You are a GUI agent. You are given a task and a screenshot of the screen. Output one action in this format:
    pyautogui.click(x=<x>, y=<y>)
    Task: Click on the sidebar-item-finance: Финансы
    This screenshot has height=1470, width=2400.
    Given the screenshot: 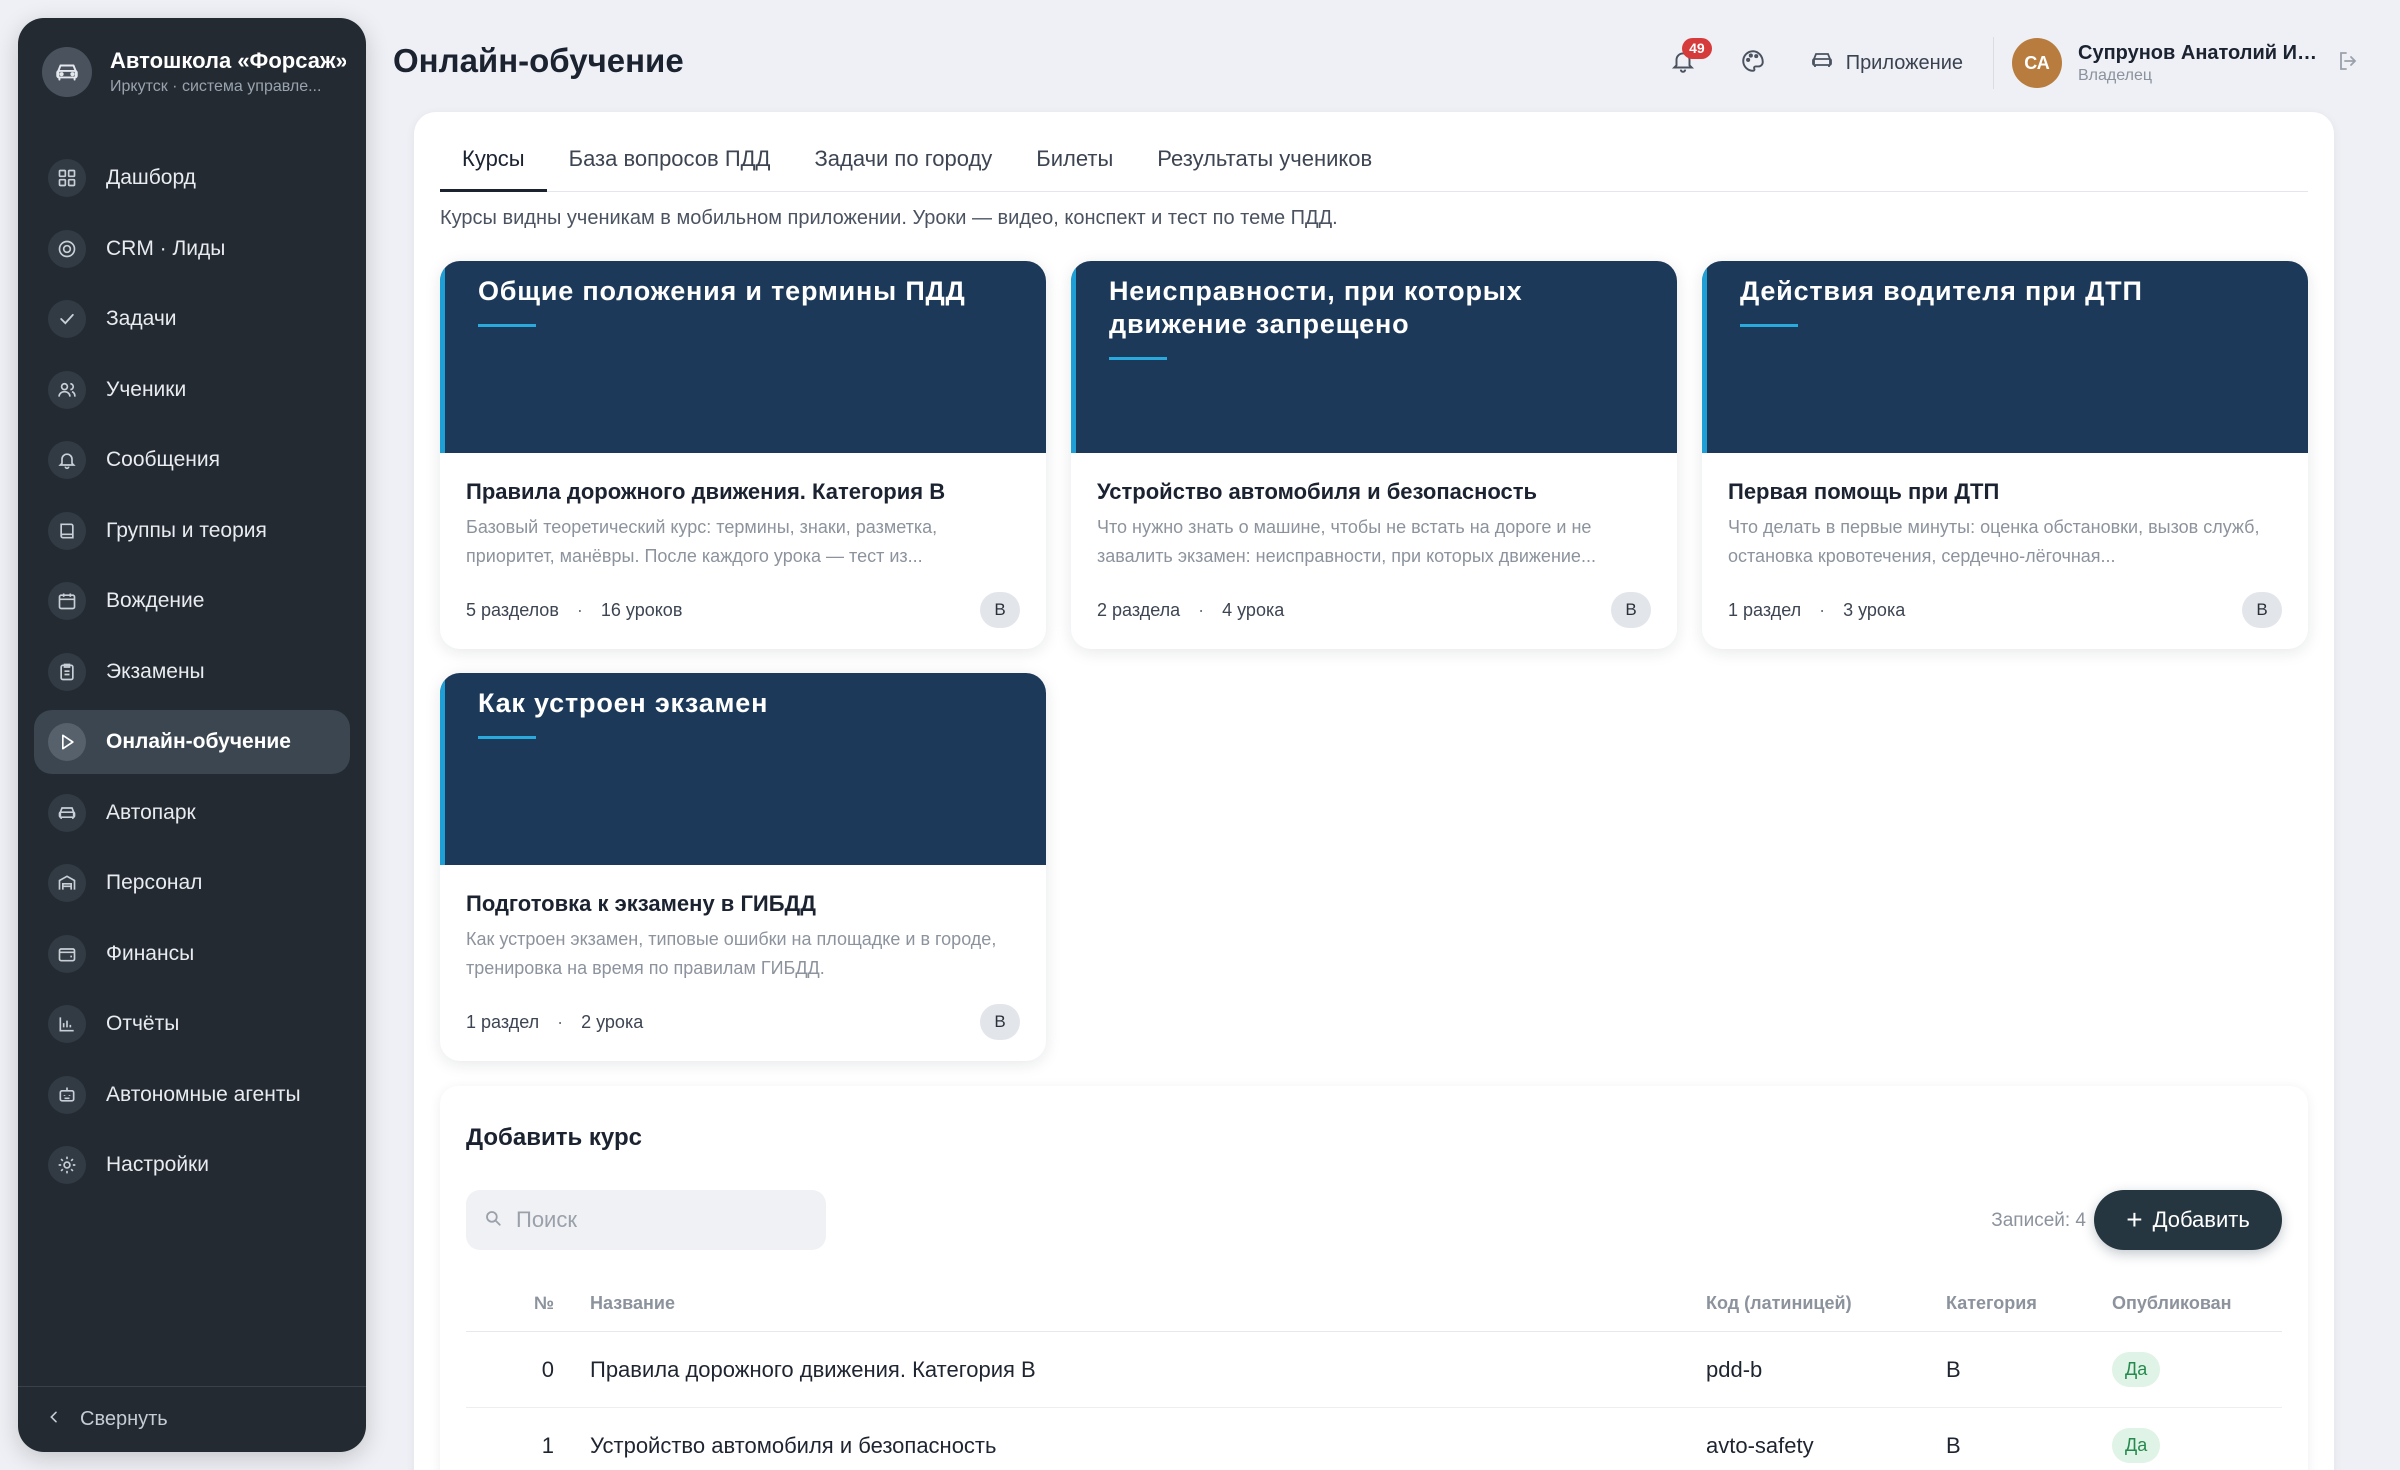 What is the action you would take?
    pyautogui.click(x=192, y=954)
    